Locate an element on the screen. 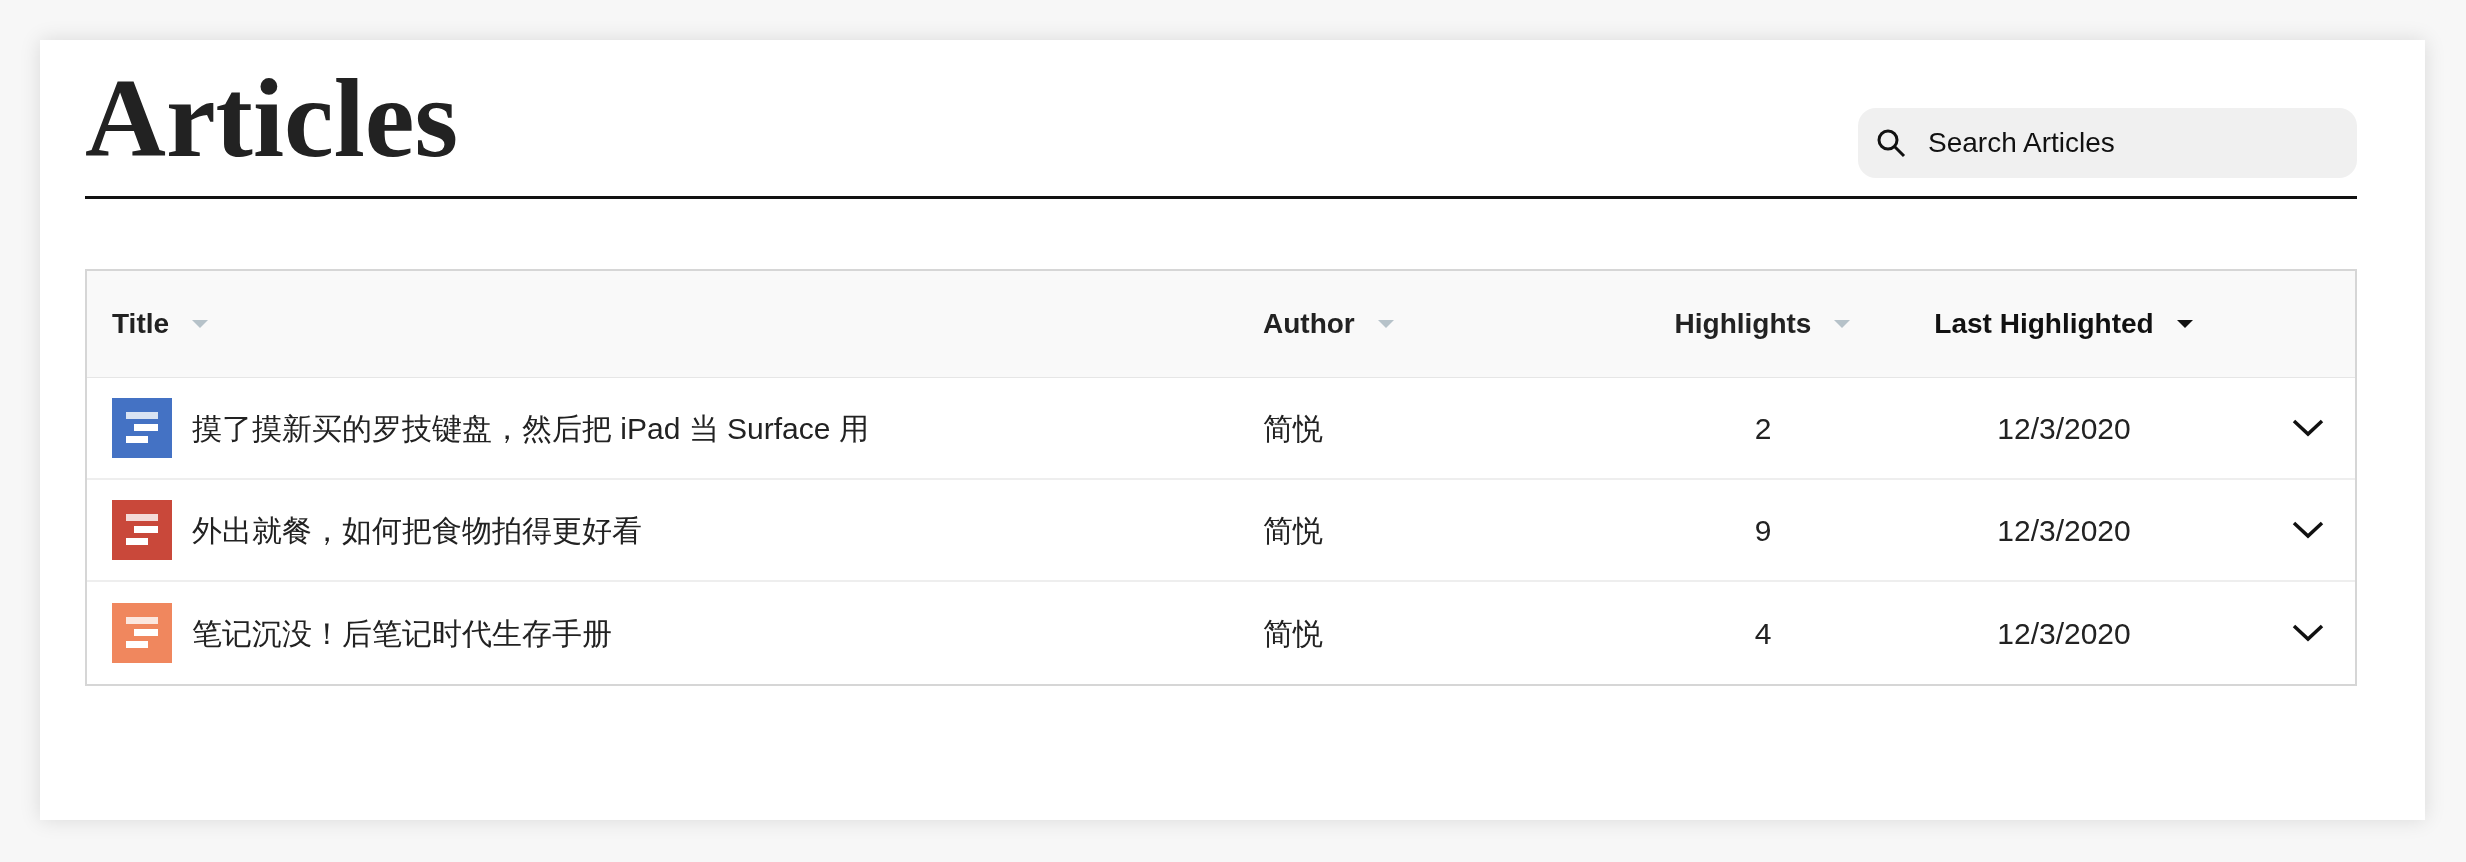 The height and width of the screenshot is (862, 2466). column-header: Author is located at coordinates (1329, 324).